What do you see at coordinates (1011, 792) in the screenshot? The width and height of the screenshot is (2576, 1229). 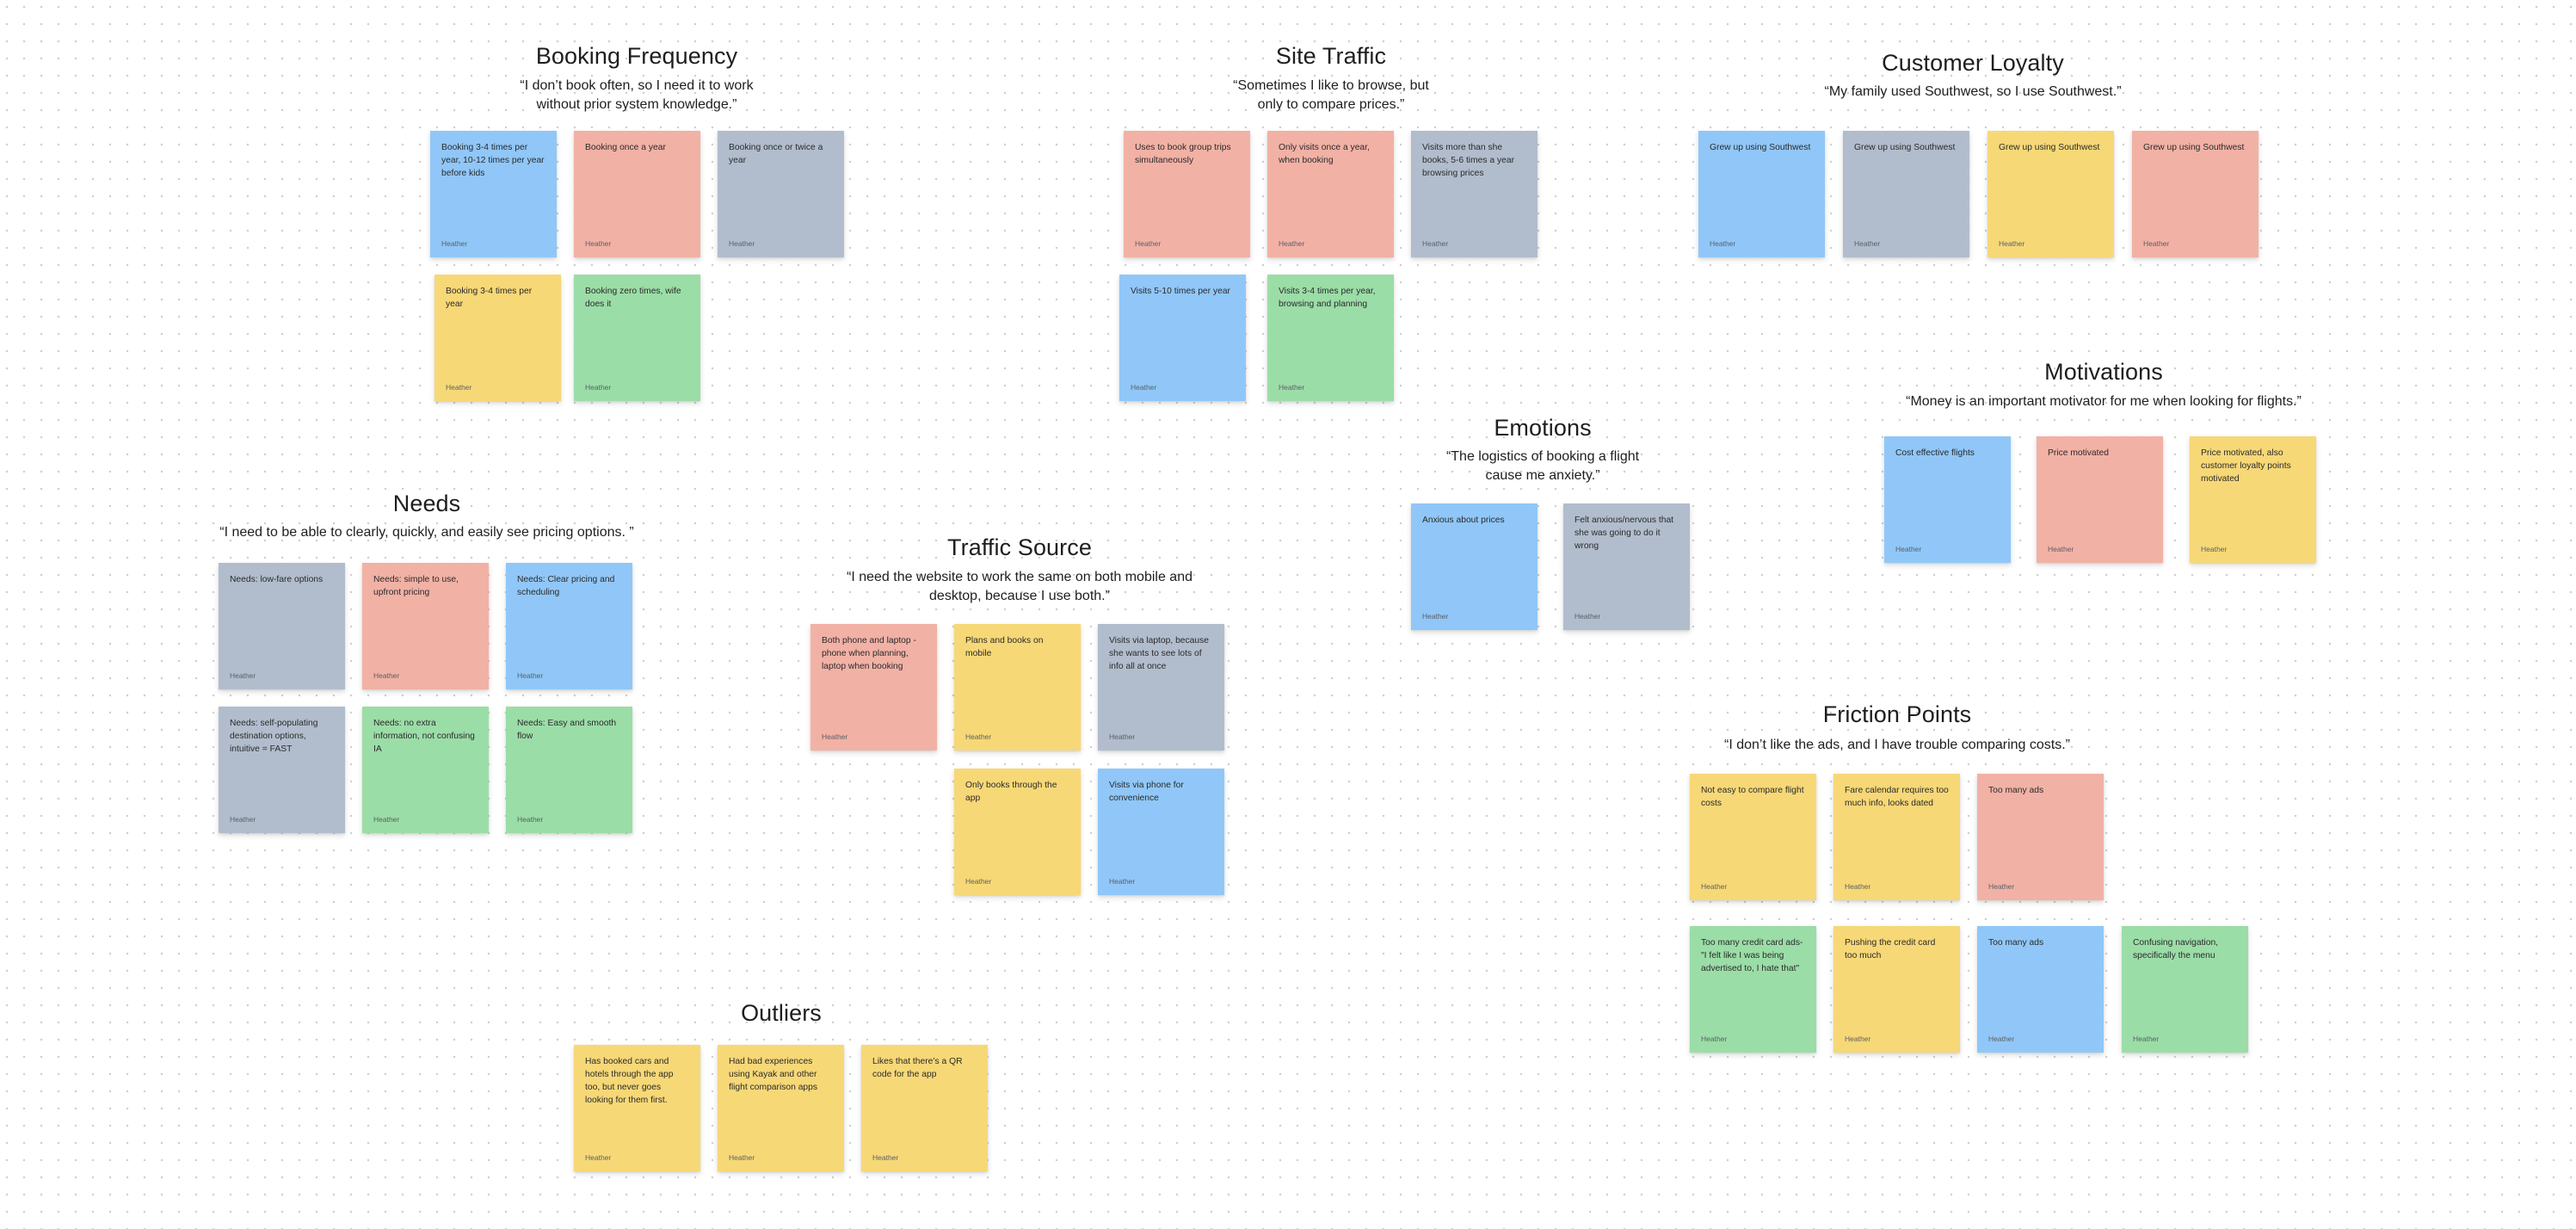 I see `sticky-note-text: Only books through the app` at bounding box center [1011, 792].